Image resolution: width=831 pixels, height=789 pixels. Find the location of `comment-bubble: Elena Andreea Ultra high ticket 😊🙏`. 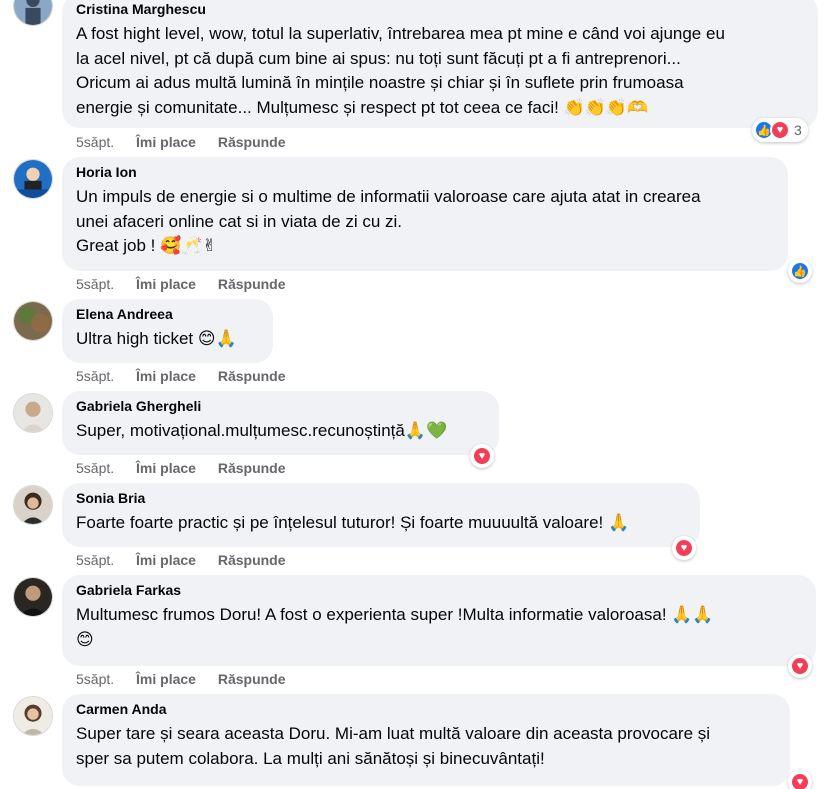

comment-bubble: Elena Andreea Ultra high ticket 😊🙏 is located at coordinates (167, 331).